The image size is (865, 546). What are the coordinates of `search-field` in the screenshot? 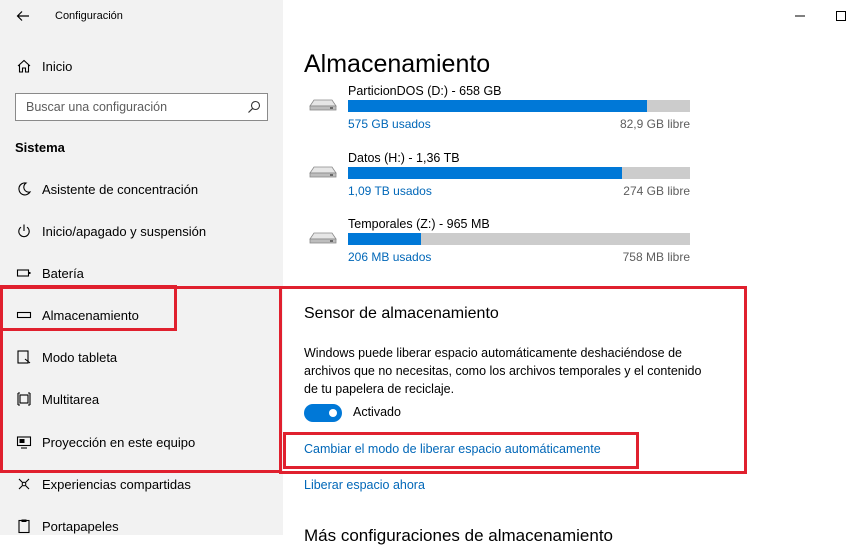 It's located at (141, 107).